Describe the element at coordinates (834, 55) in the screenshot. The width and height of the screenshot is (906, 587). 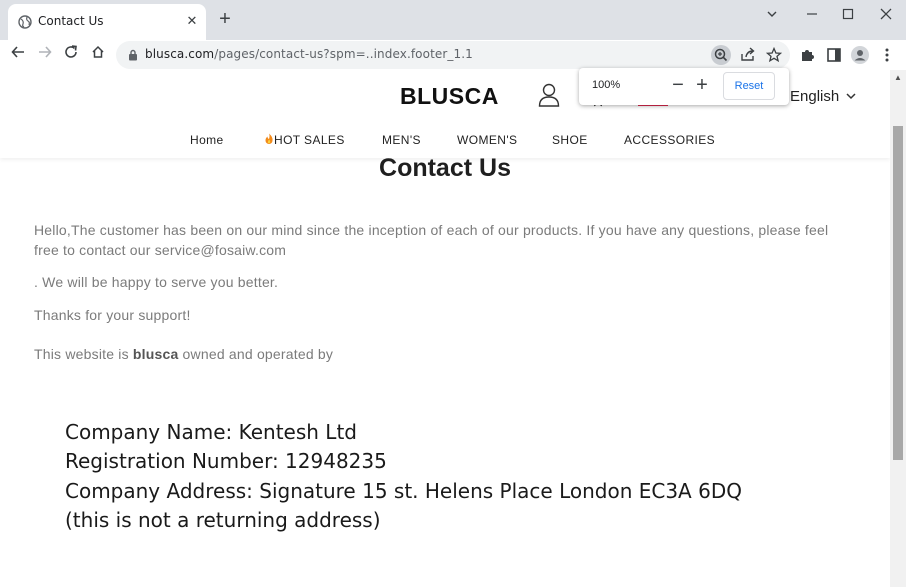
I see `side-panel-icon` at that location.